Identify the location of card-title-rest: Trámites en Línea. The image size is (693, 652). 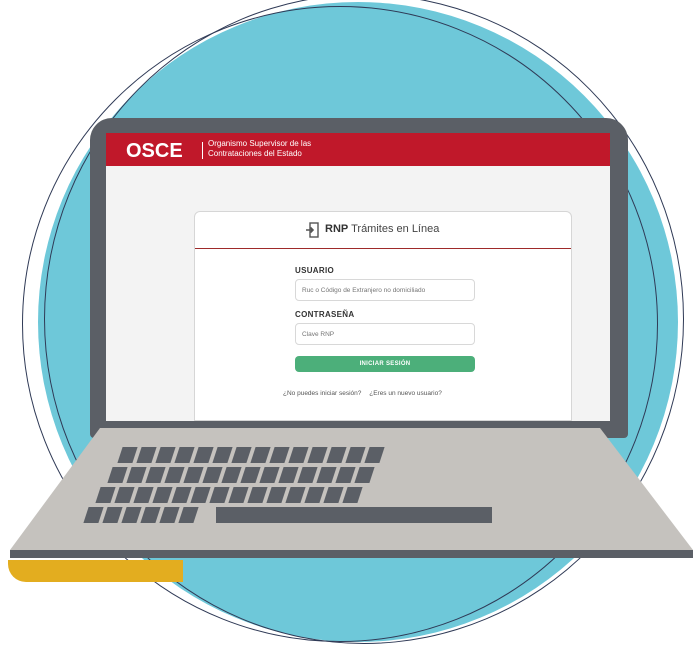
(395, 229).